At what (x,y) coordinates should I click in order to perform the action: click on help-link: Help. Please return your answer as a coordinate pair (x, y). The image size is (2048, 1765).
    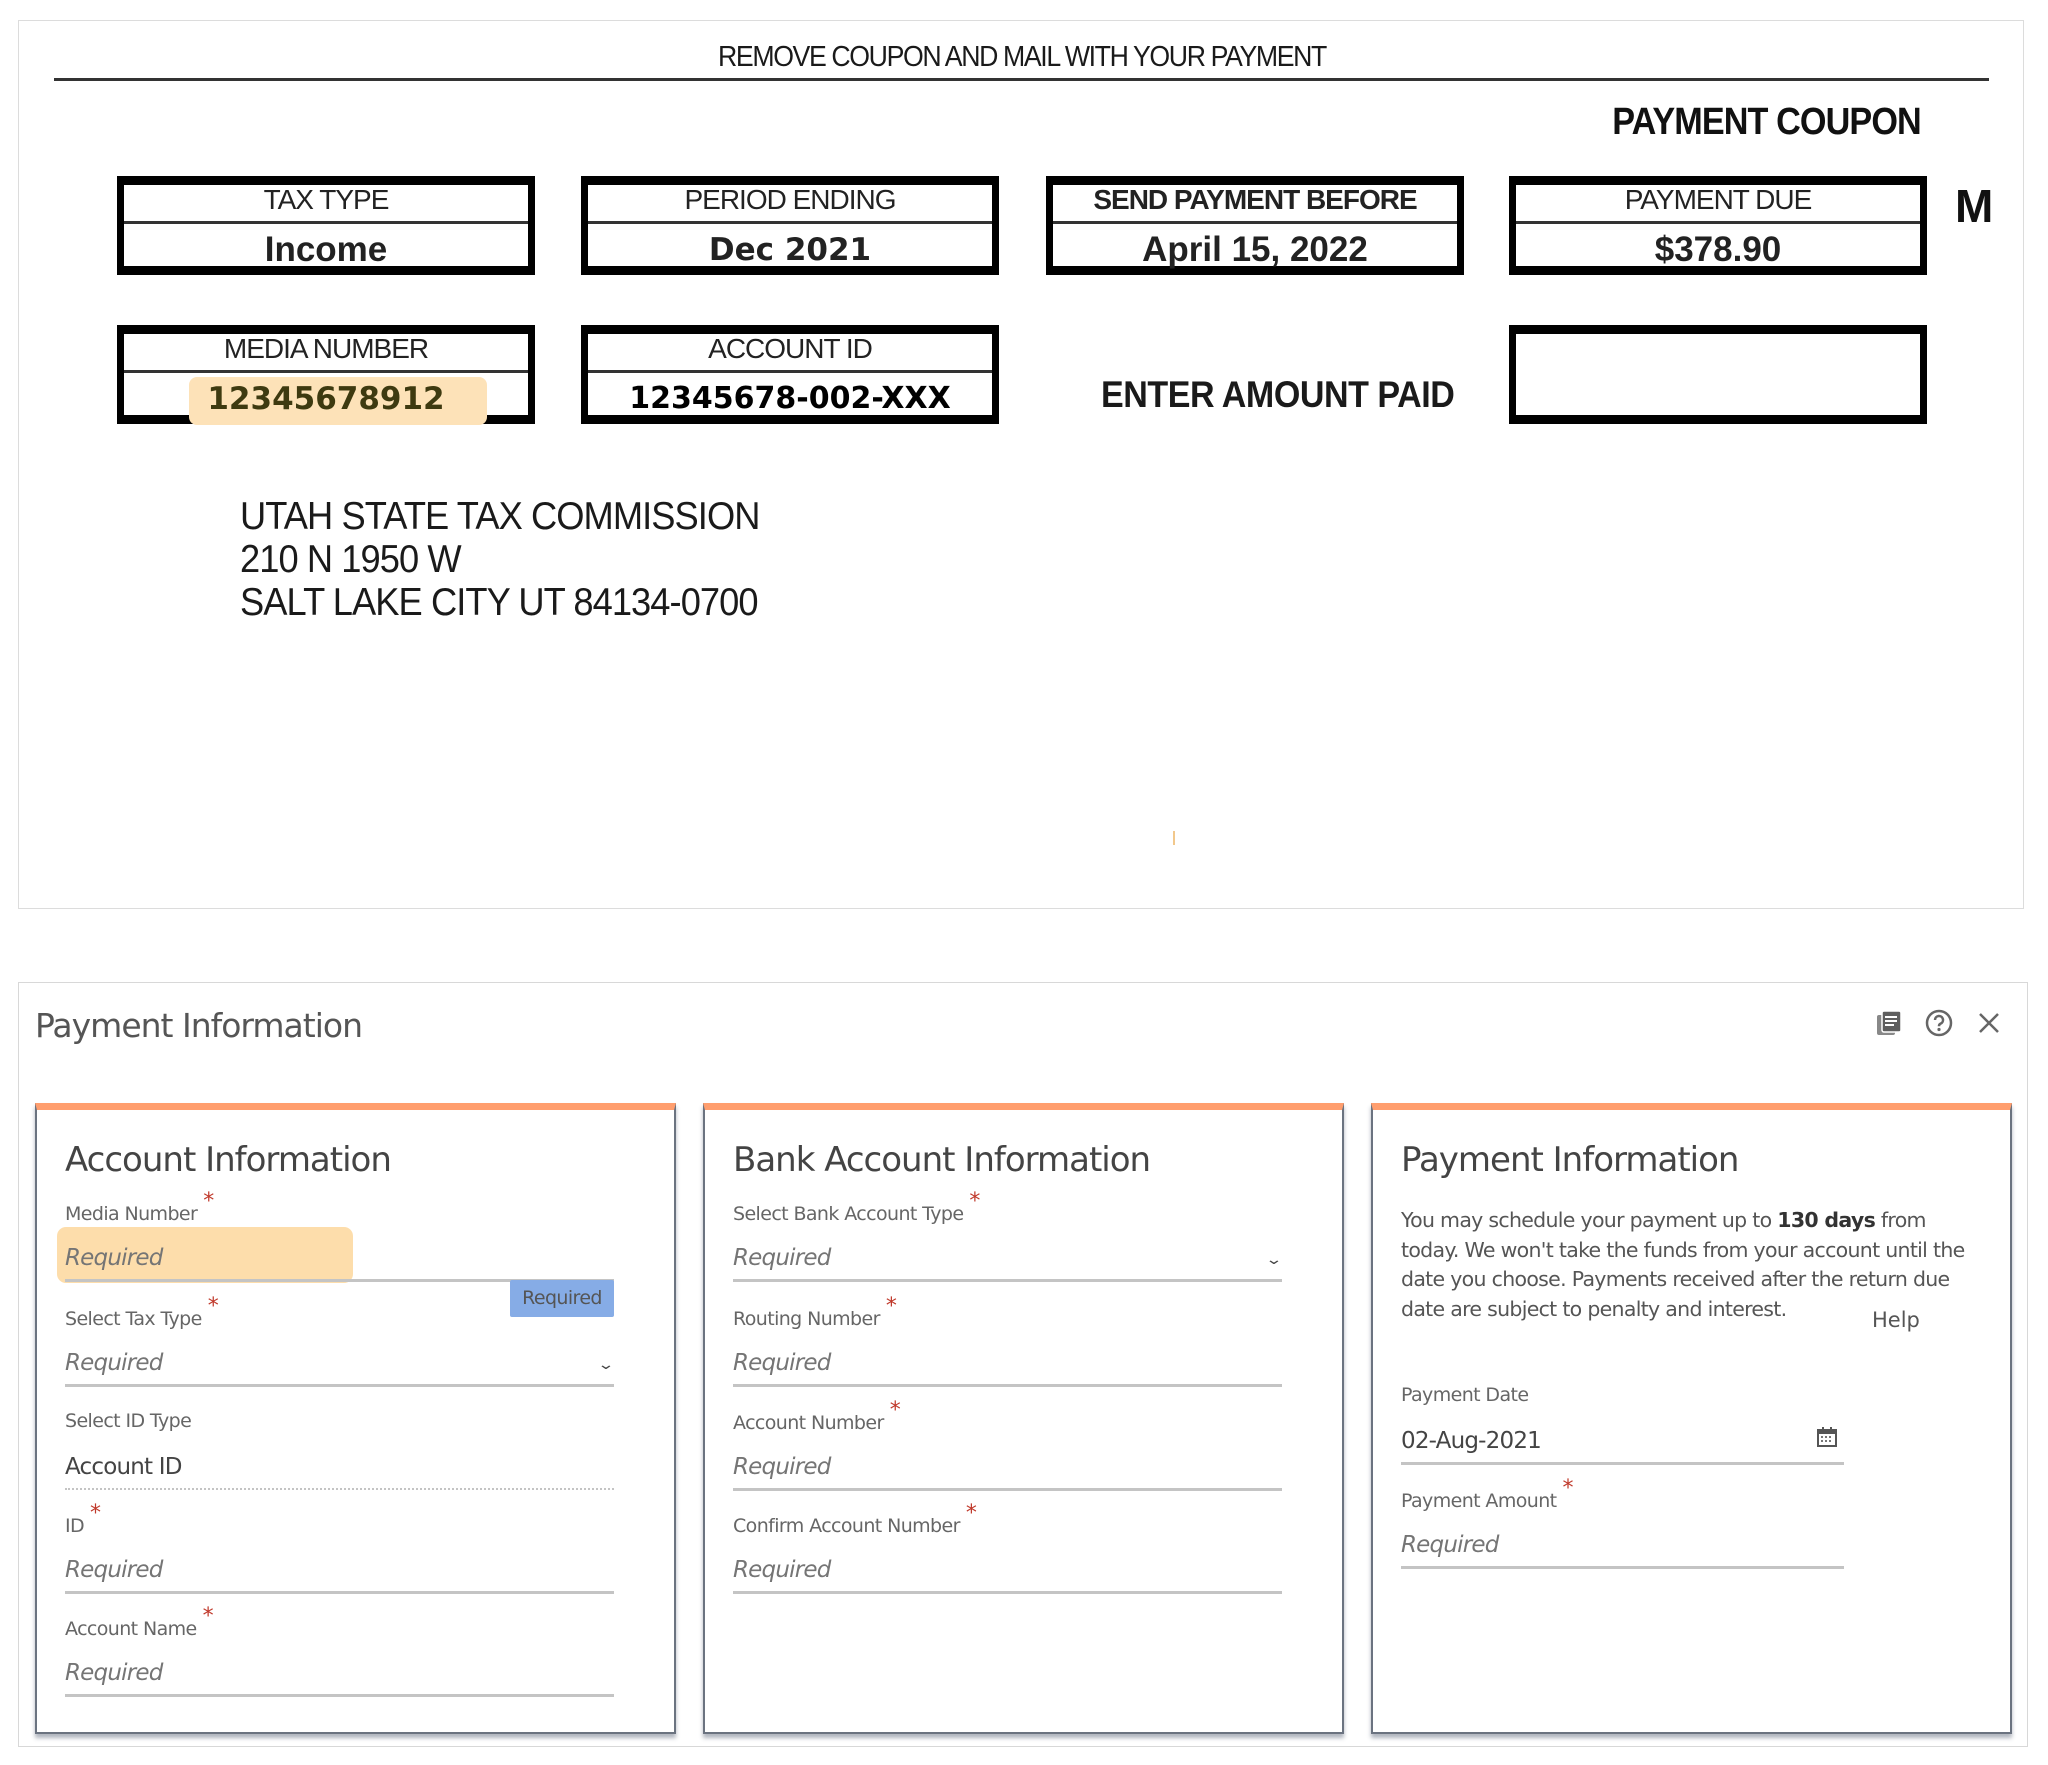
    Looking at the image, I should click on (1896, 1320).